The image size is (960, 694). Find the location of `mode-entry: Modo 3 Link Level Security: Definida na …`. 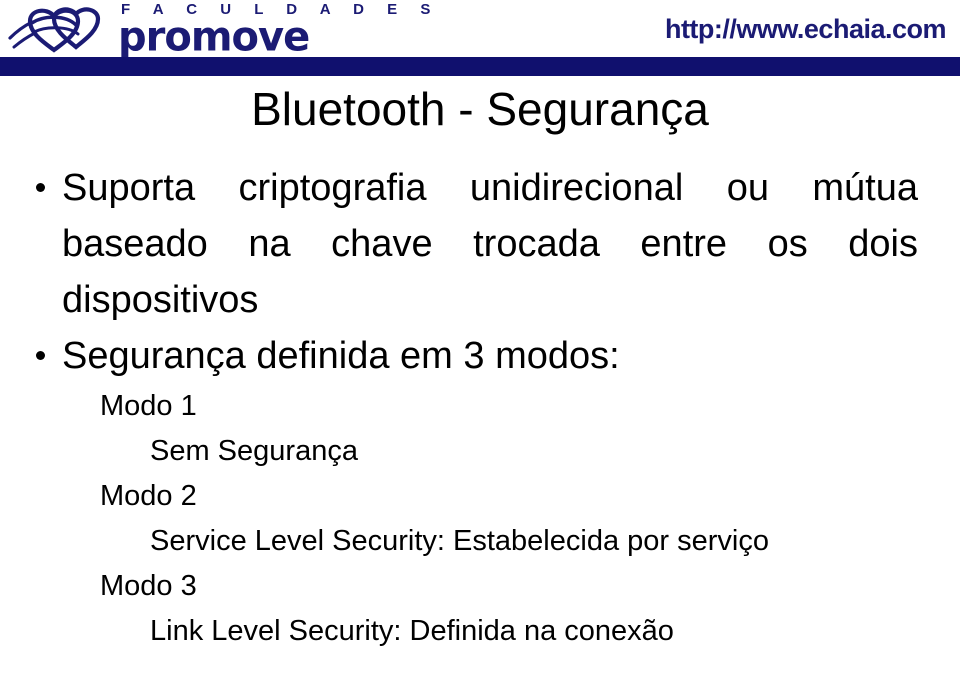

mode-entry: Modo 3 Link Level Security: Definida na … is located at coordinates (480, 609).